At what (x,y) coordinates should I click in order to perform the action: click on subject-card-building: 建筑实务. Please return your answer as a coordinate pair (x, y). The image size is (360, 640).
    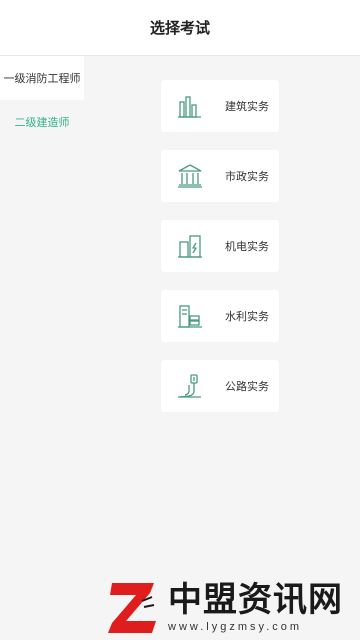
    Looking at the image, I should click on (220, 106).